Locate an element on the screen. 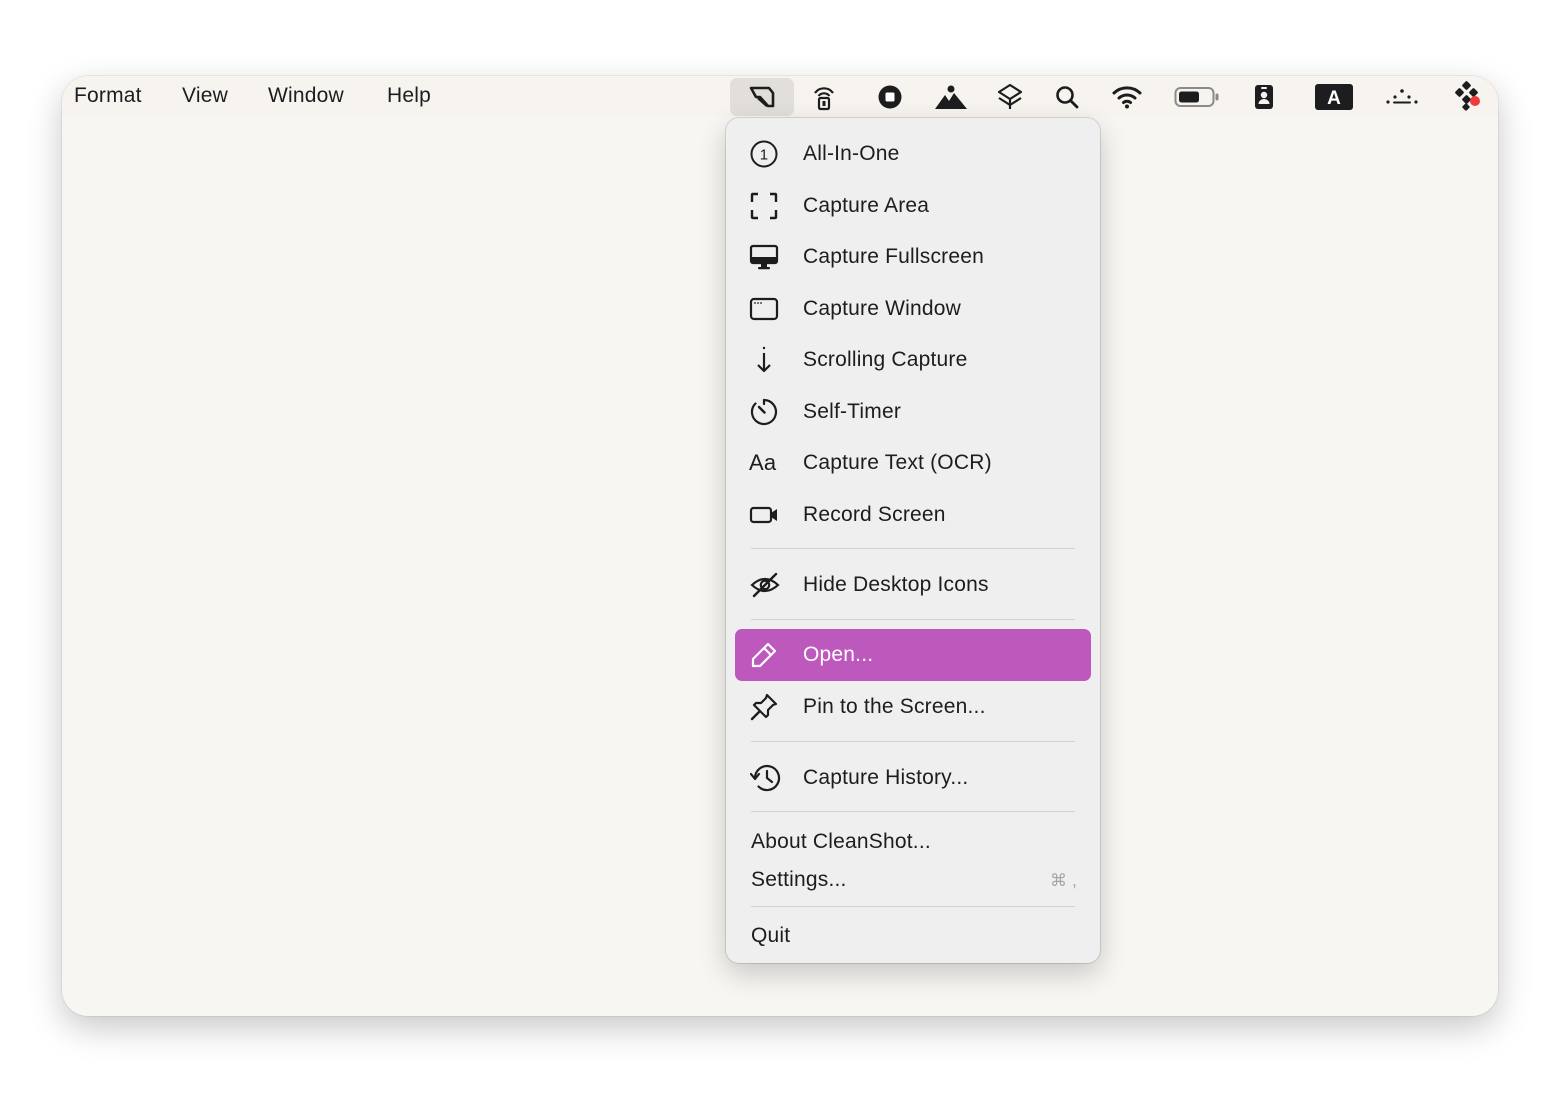 This screenshot has width=1560, height=1098. all-in-one-icon: 1 is located at coordinates (770, 154).